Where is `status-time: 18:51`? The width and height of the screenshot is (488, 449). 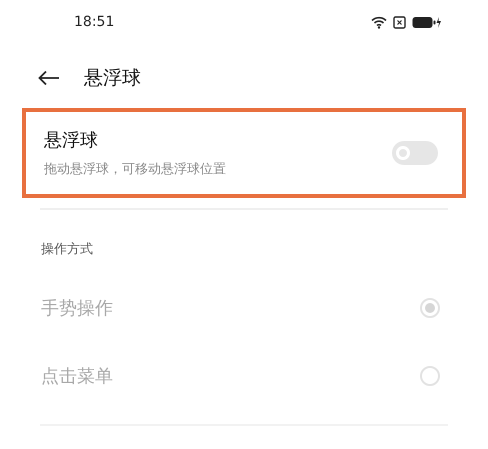
status-time: 18:51 is located at coordinates (94, 22).